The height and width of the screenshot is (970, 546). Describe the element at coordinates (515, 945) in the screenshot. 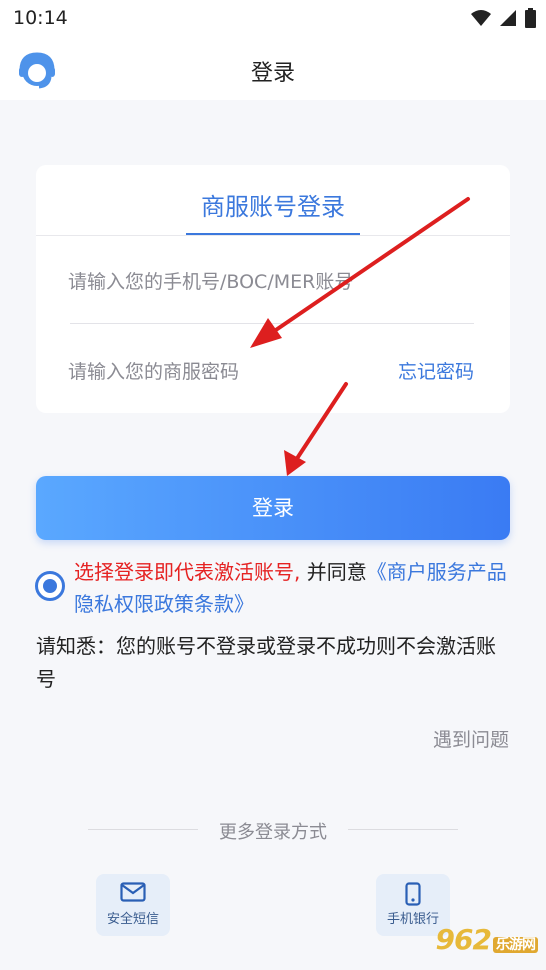

I see `watermark-sub: 乐游网` at that location.